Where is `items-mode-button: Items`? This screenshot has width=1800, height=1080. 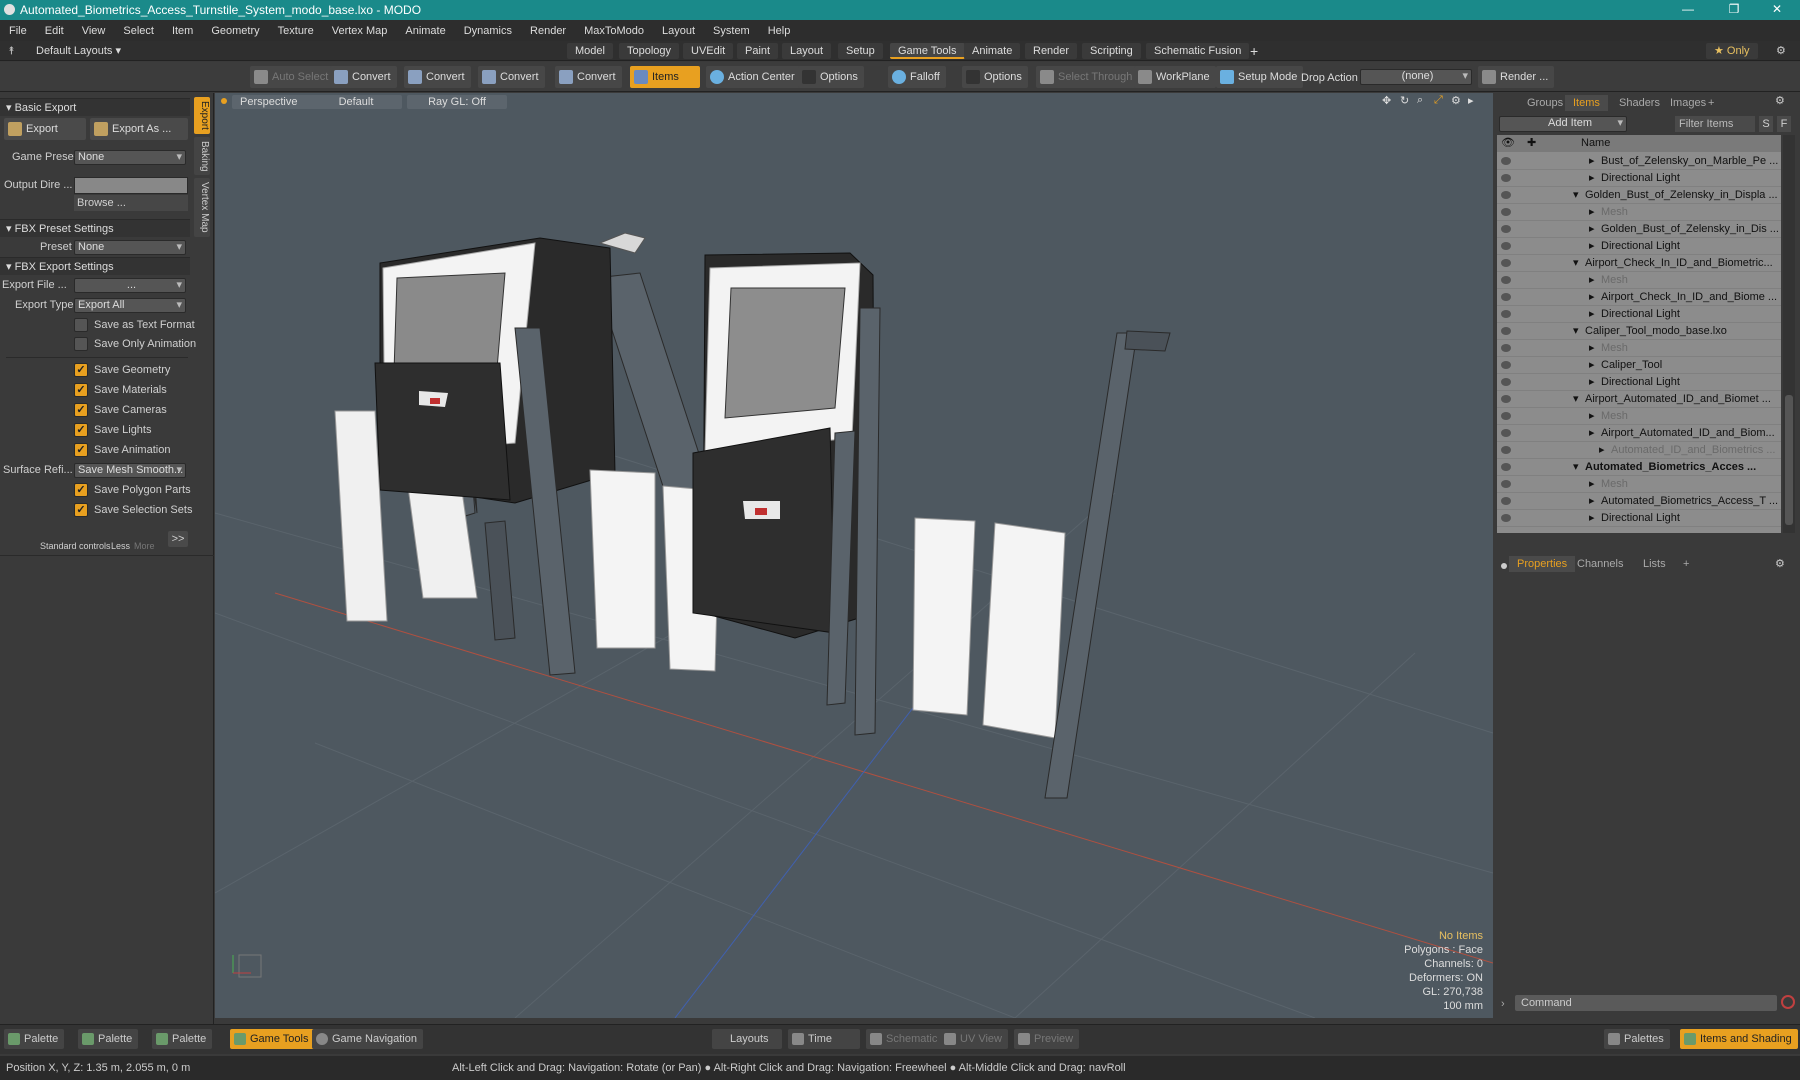
items-mode-button: Items is located at coordinates (665, 77).